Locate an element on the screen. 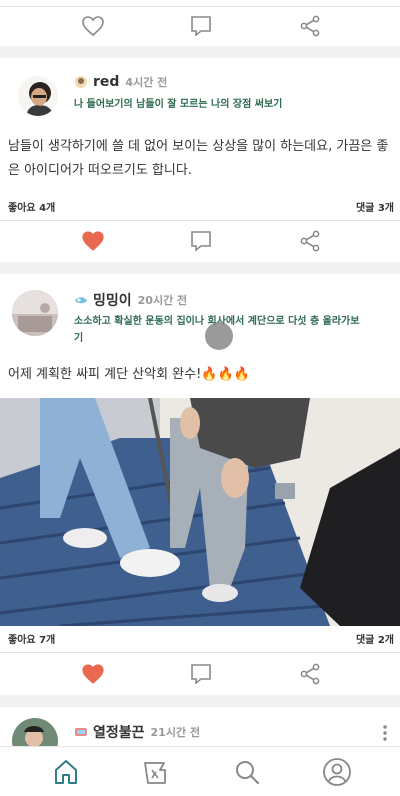 This screenshot has height=796, width=400. search-icon is located at coordinates (248, 773).